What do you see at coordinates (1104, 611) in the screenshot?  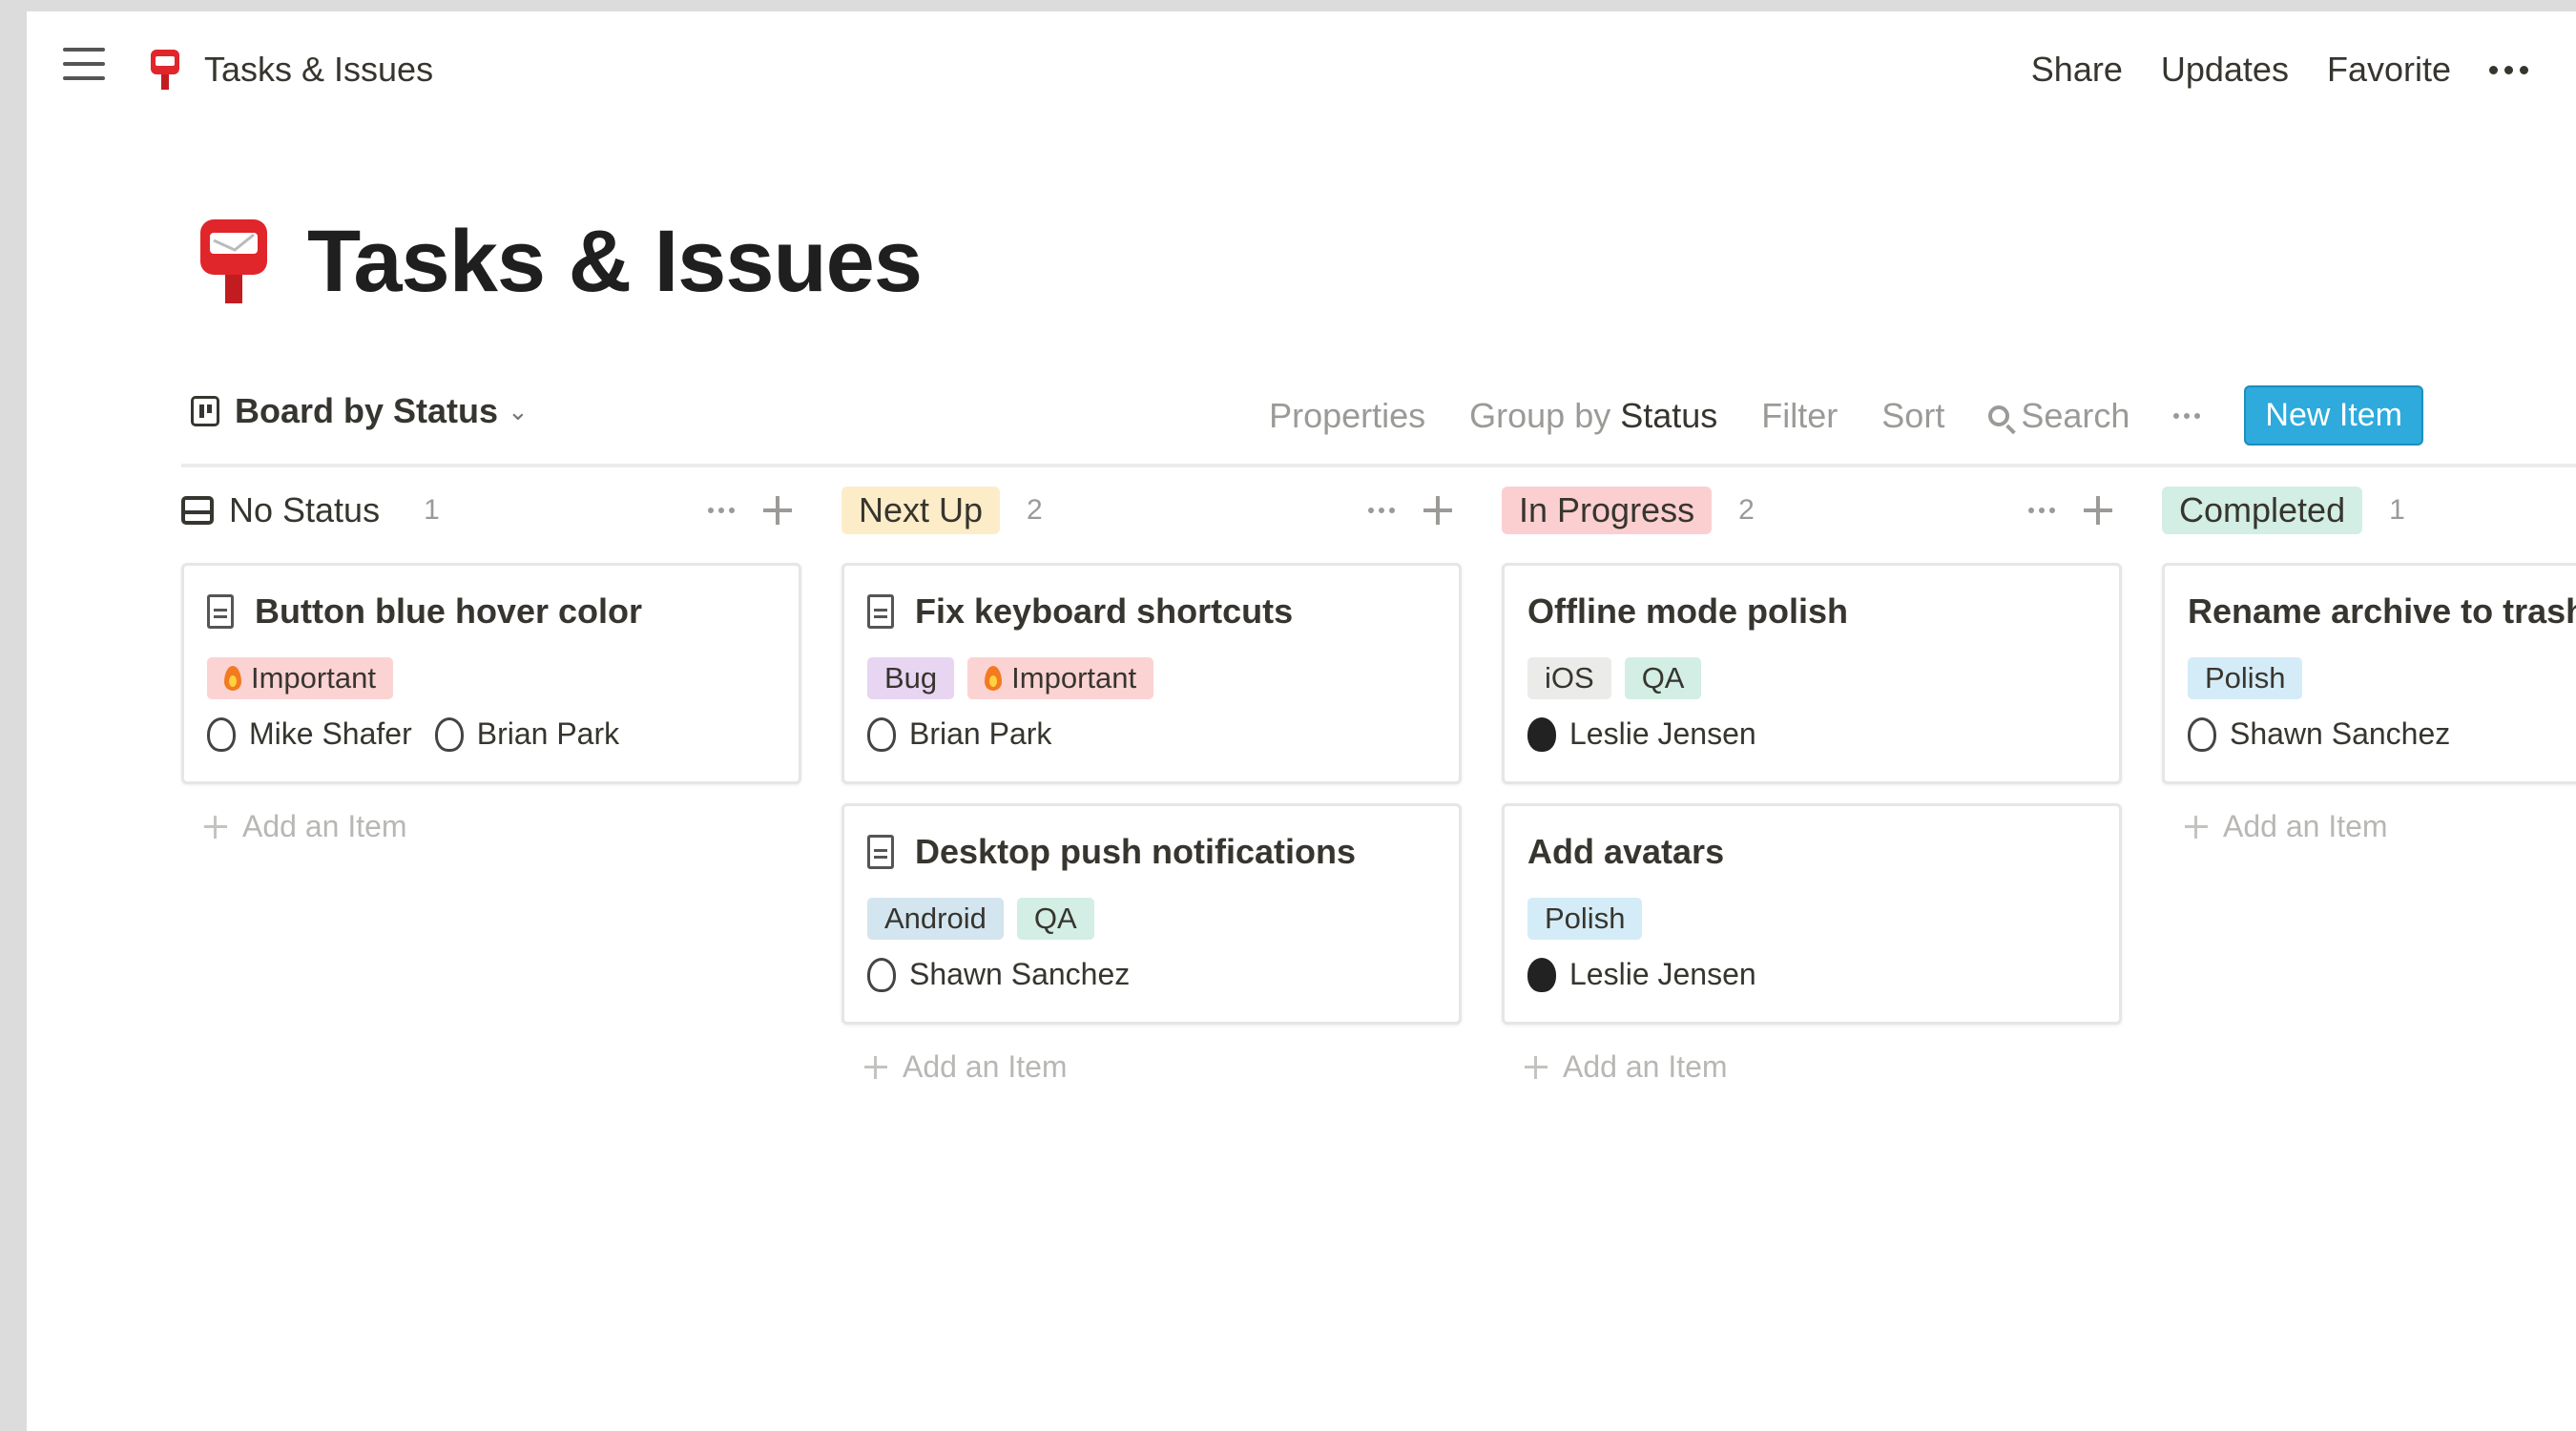 I see `card-title: Fix keyboard shortcuts` at bounding box center [1104, 611].